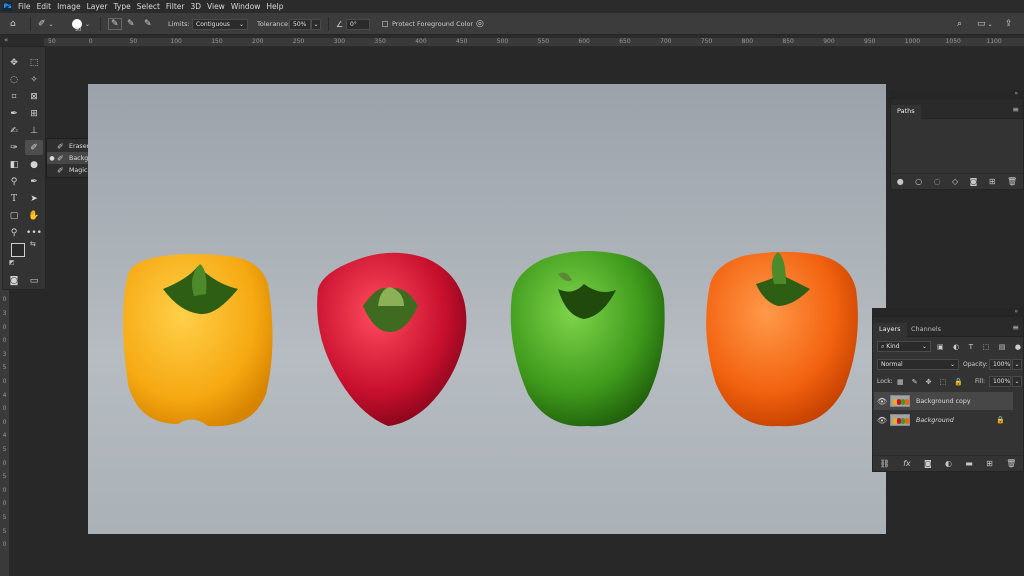 The width and height of the screenshot is (1024, 576). What do you see at coordinates (34, 113) in the screenshot?
I see `healing-brush-tool: ⊞` at bounding box center [34, 113].